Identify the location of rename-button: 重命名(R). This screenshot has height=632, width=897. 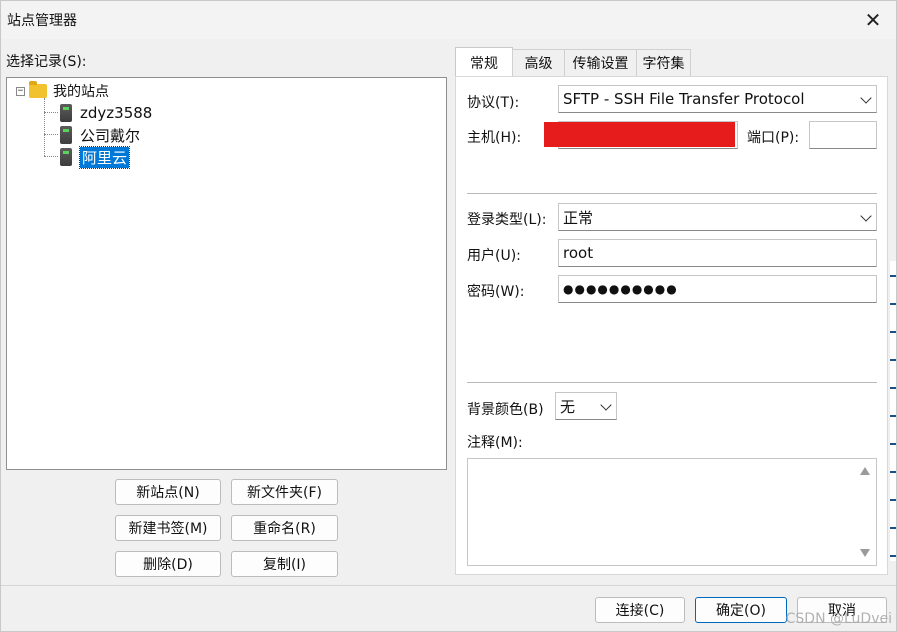
(284, 528).